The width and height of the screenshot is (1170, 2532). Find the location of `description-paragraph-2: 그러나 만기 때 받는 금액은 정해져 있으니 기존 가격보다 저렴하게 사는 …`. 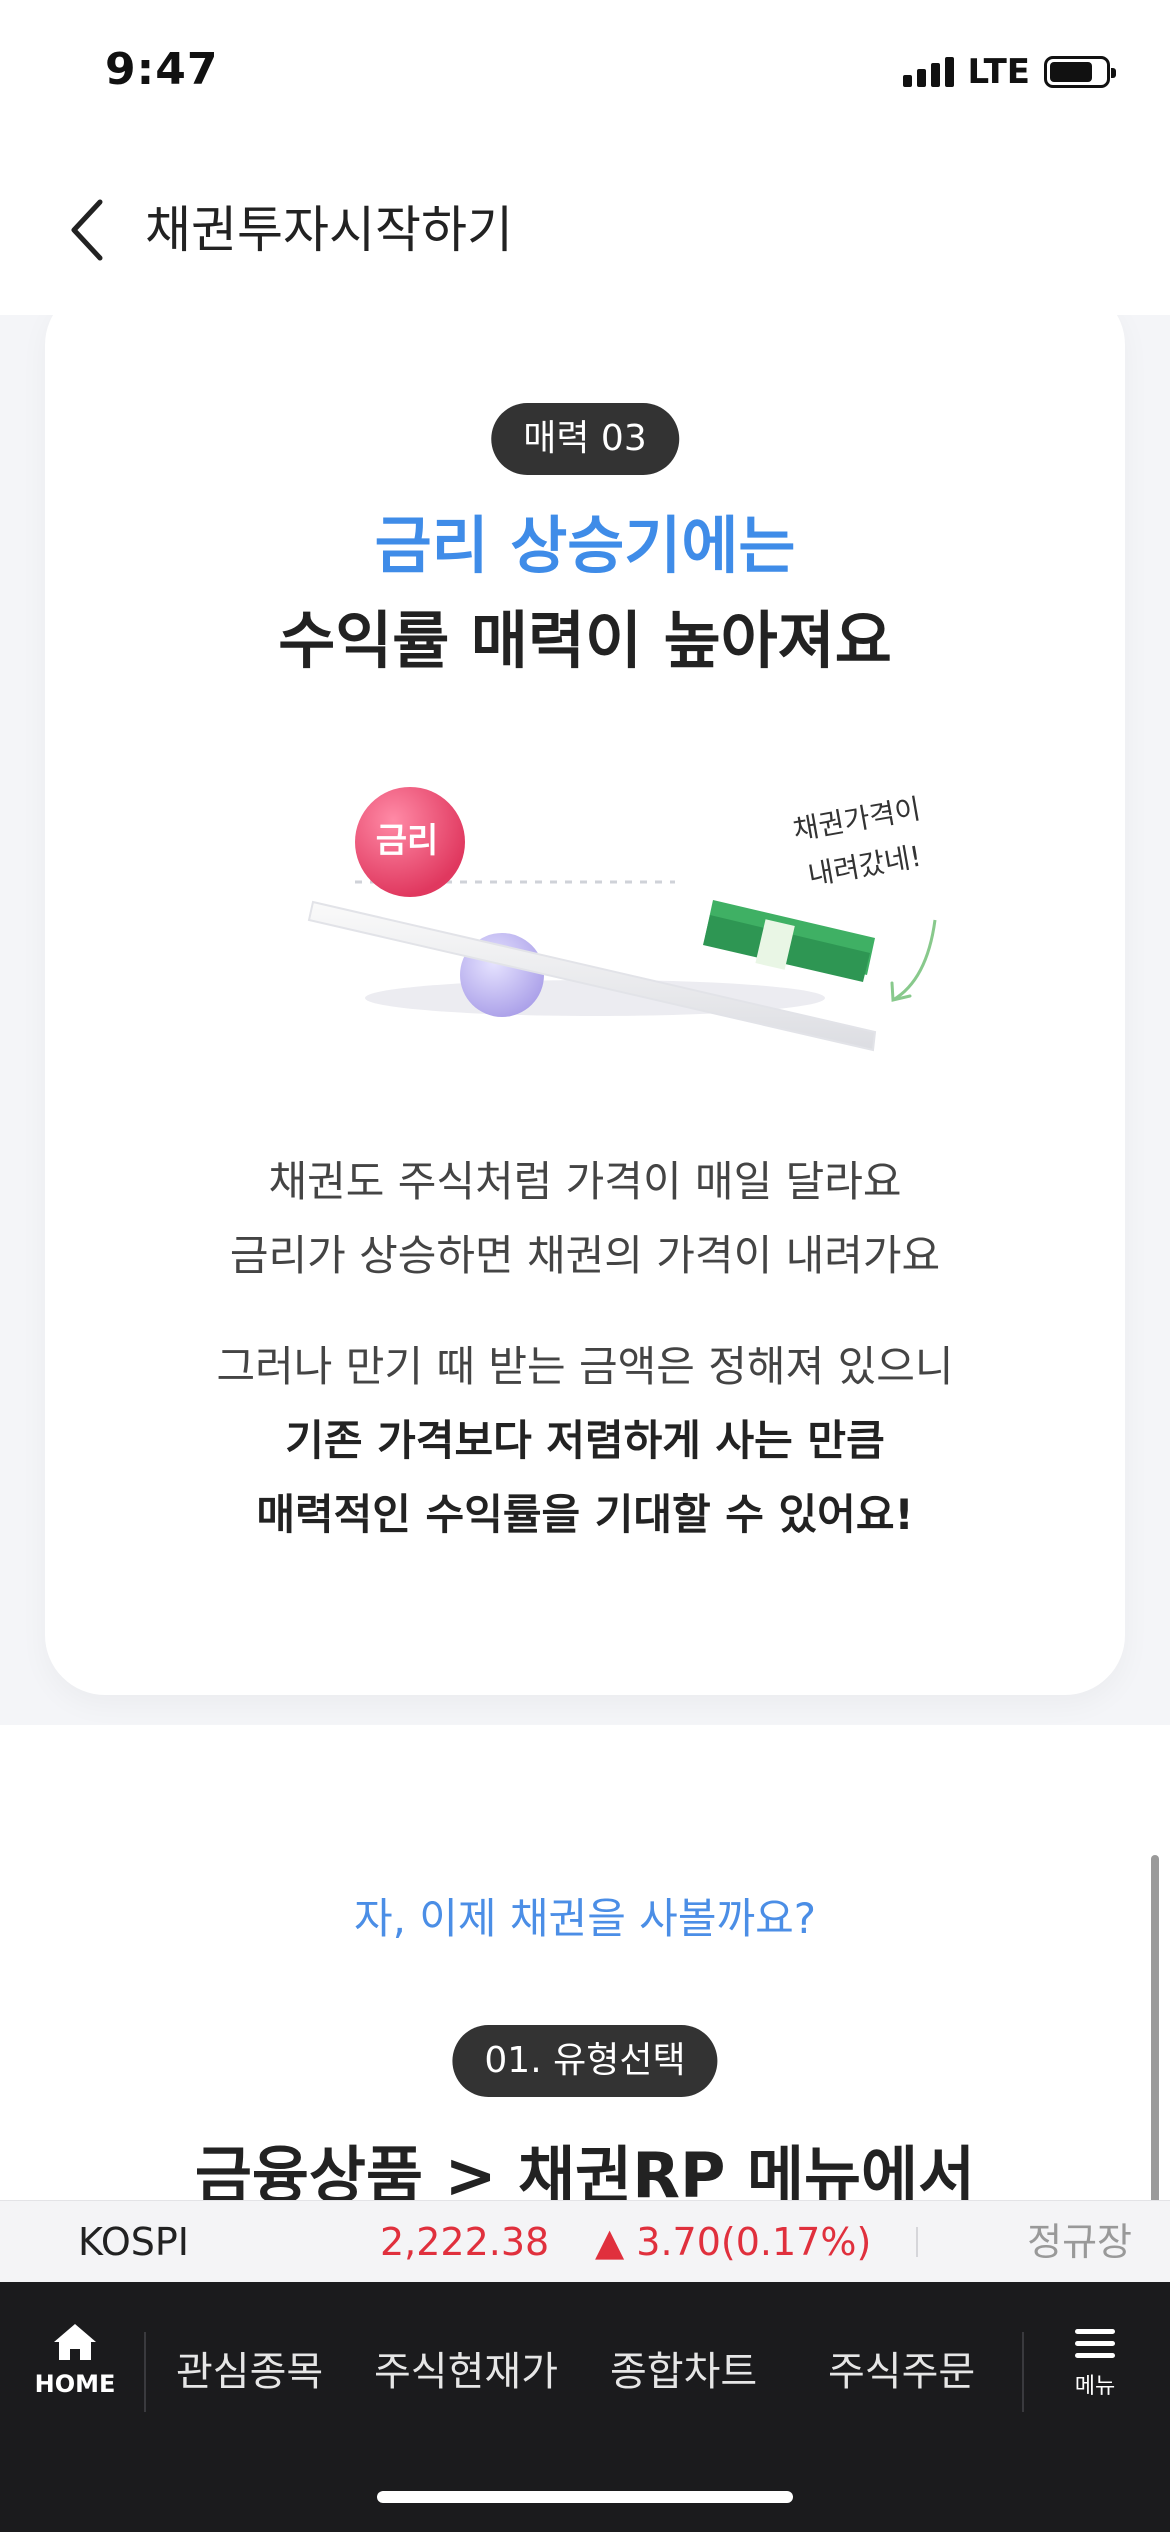

description-paragraph-2: 그러나 만기 때 받는 금액은 정해져 있으니 기존 가격보다 저렴하게 사는 … is located at coordinates (585, 1441).